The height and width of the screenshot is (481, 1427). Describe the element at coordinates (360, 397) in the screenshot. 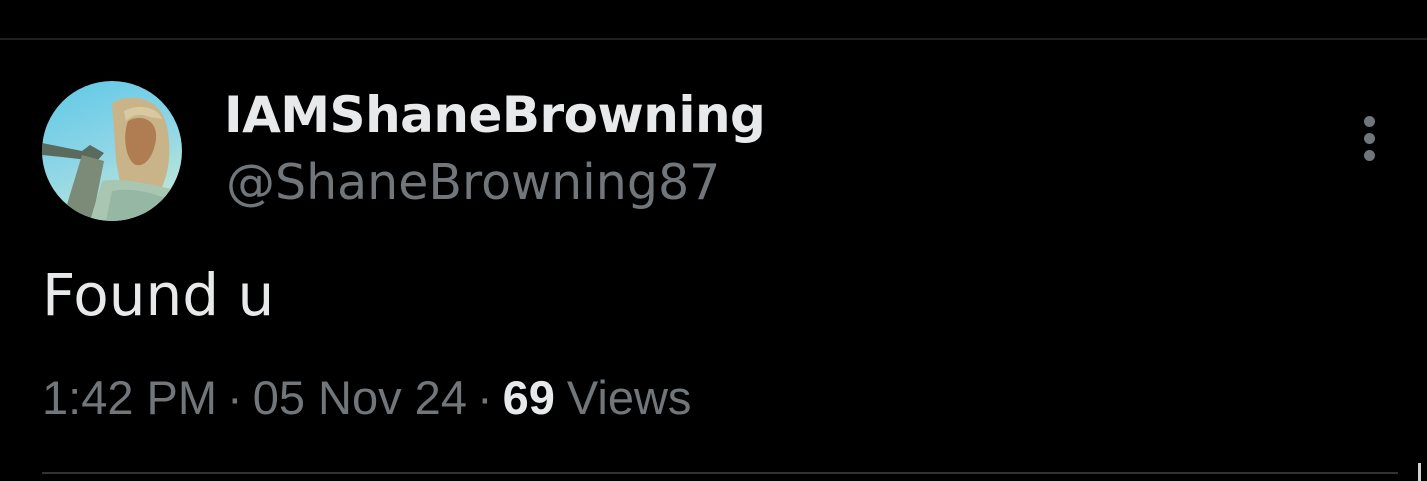

I see `tweet-date: 05 Nov 24` at that location.